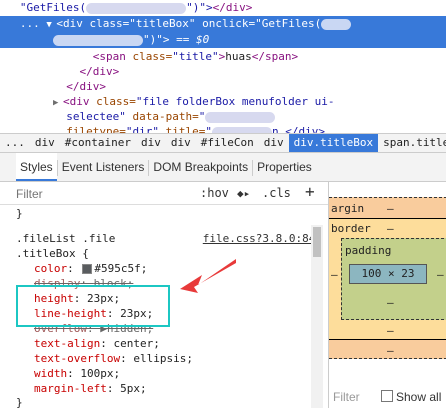 The image size is (446, 408). Describe the element at coordinates (91, 194) in the screenshot. I see `styles-filter-input` at that location.